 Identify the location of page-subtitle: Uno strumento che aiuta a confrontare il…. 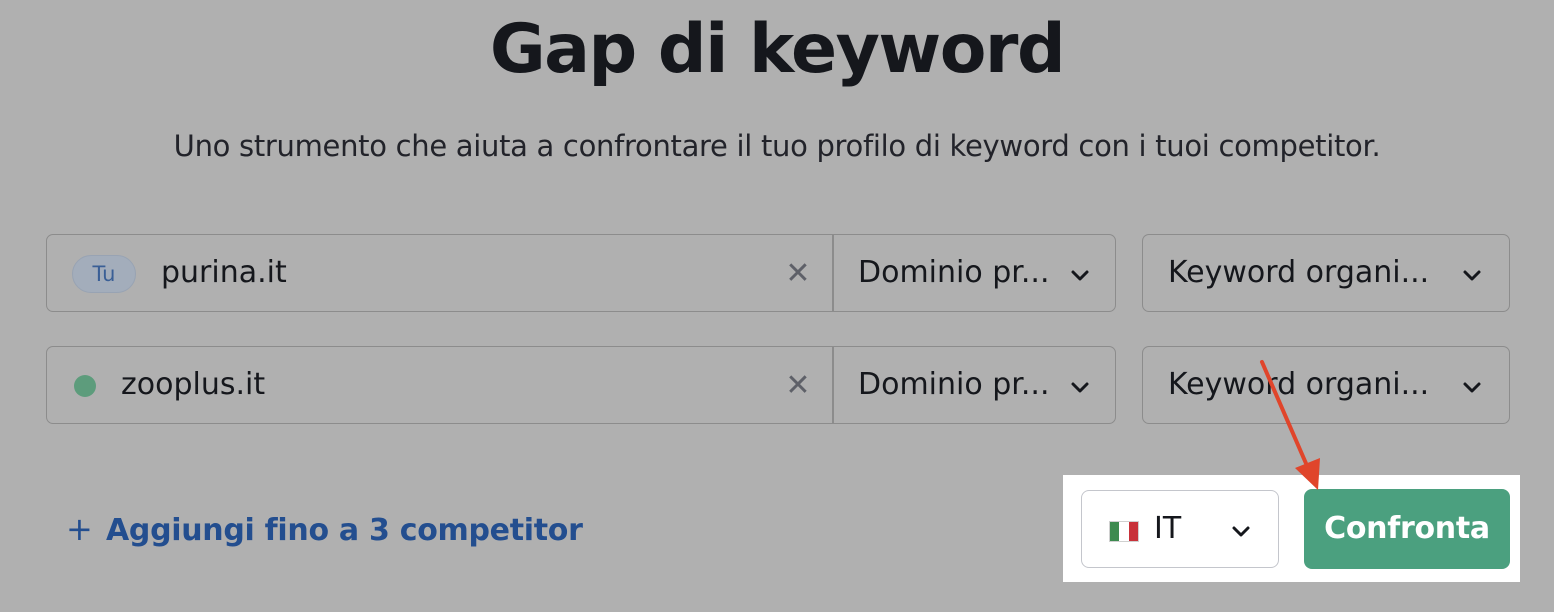
(777, 146).